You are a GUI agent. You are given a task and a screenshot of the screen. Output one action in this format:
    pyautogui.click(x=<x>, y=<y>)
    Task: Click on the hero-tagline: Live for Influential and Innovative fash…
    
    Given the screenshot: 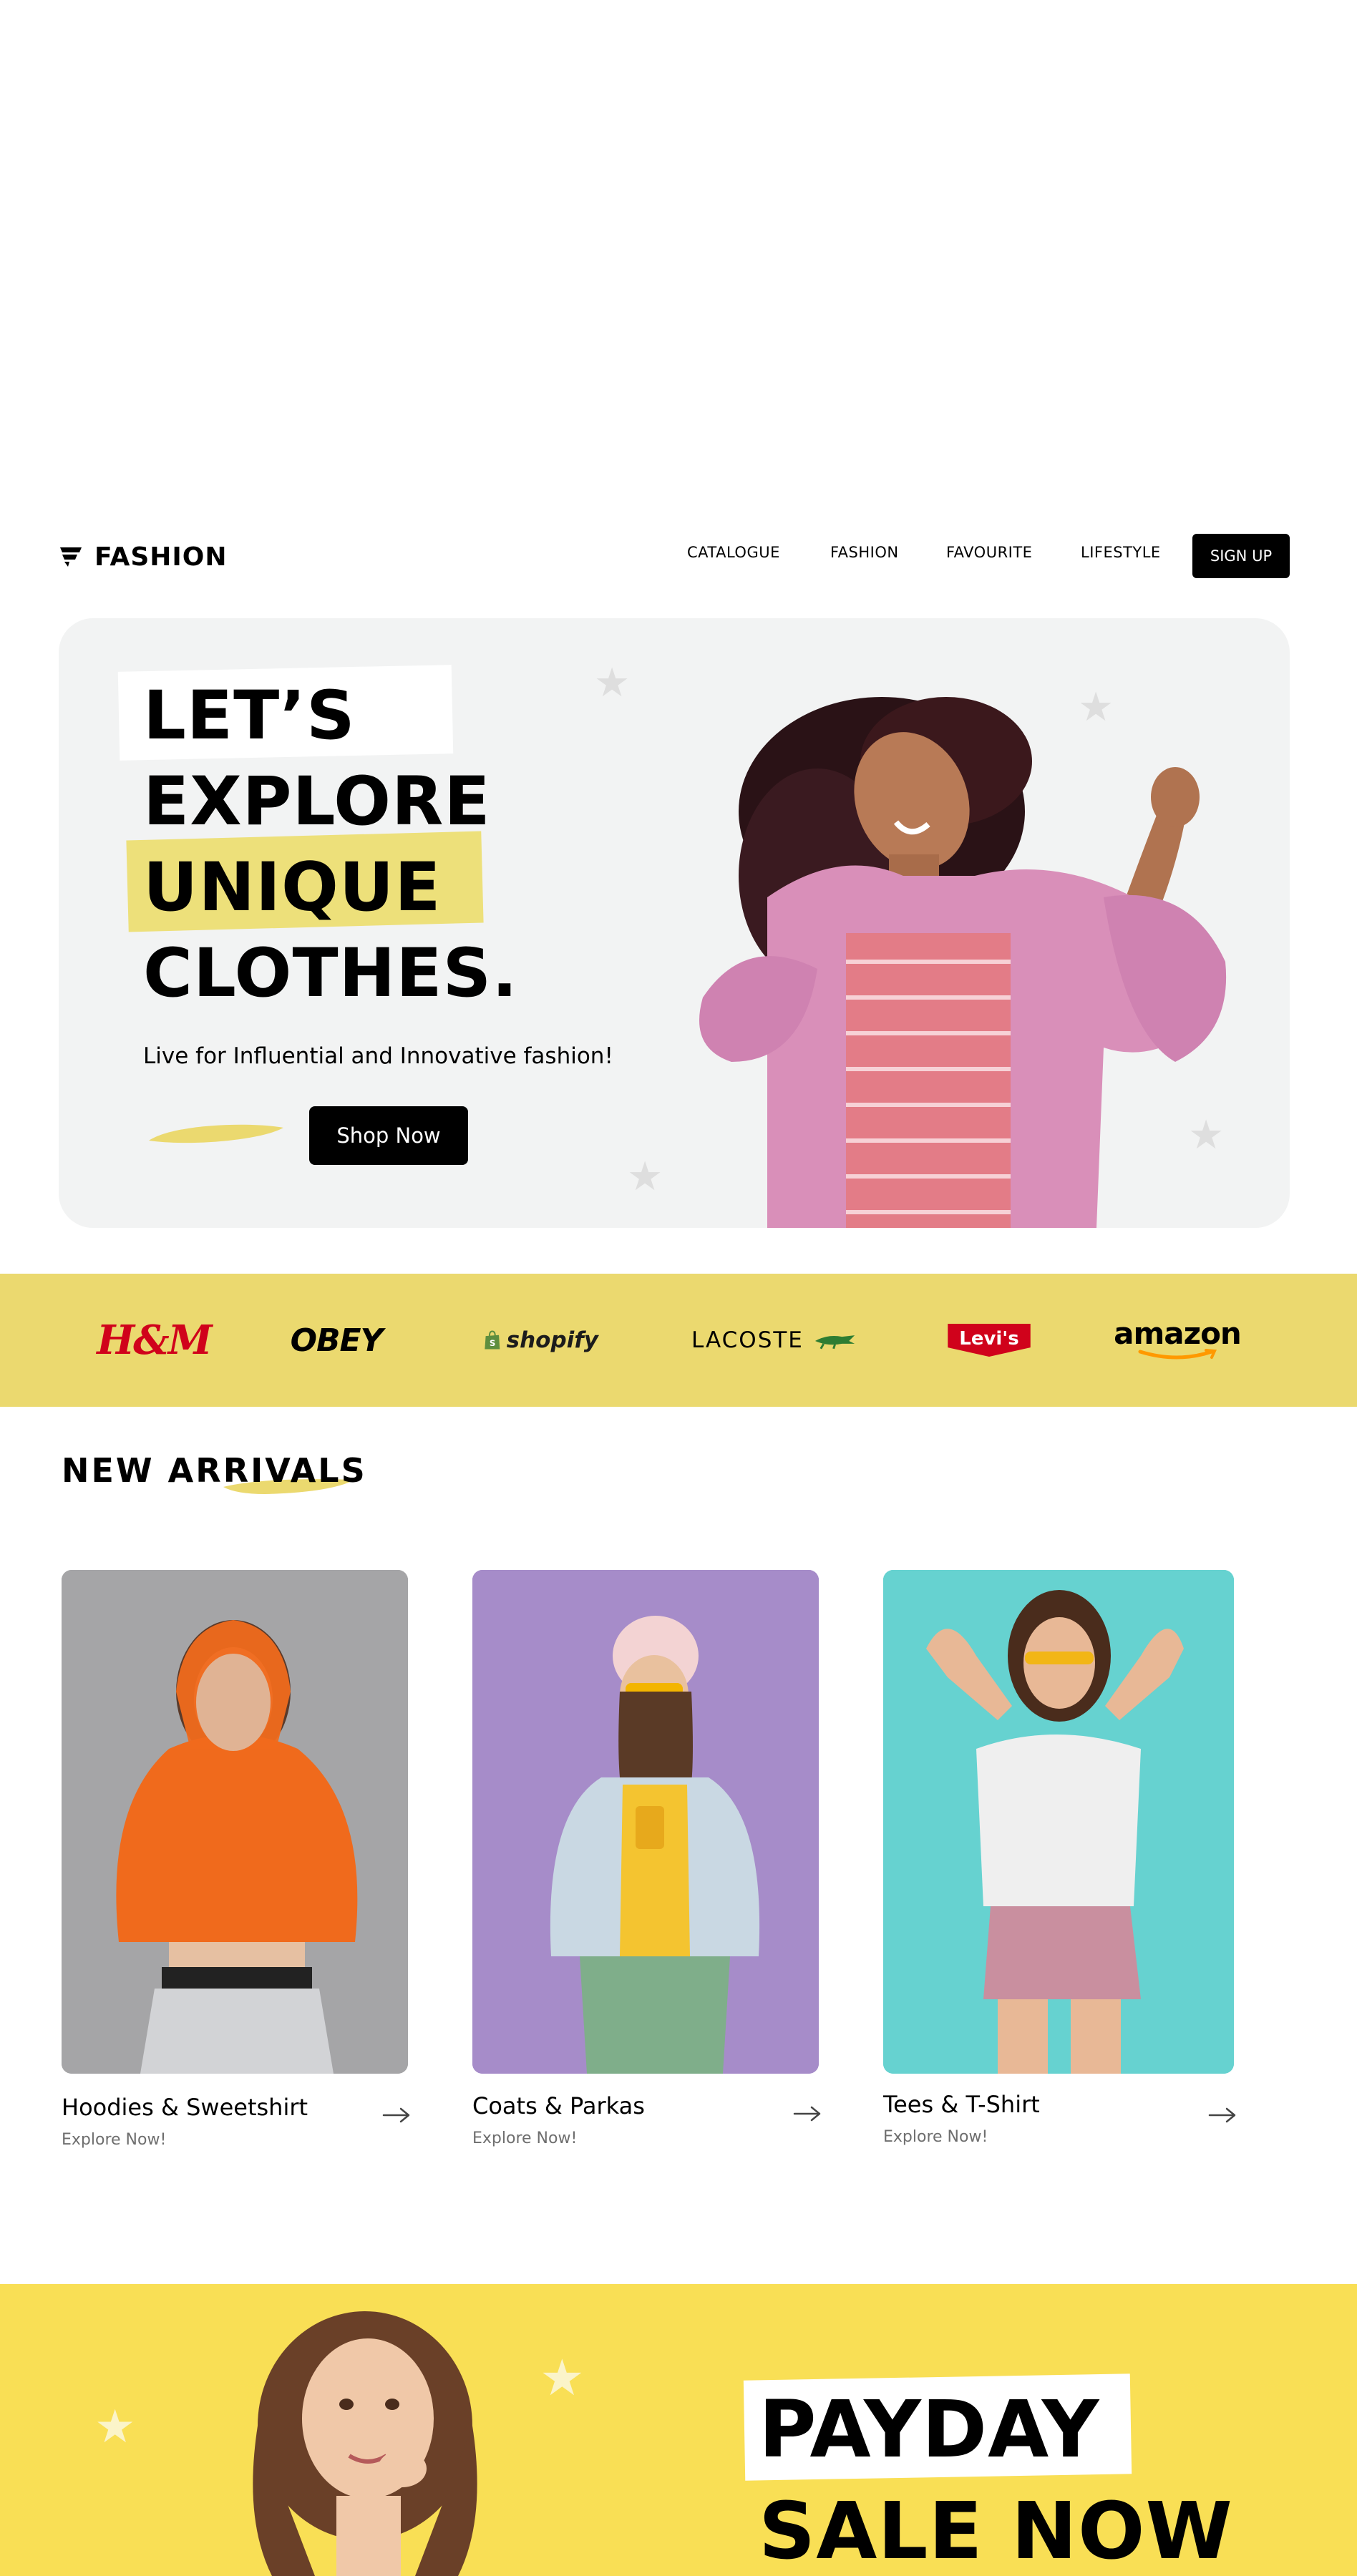 What is the action you would take?
    pyautogui.click(x=378, y=1056)
    